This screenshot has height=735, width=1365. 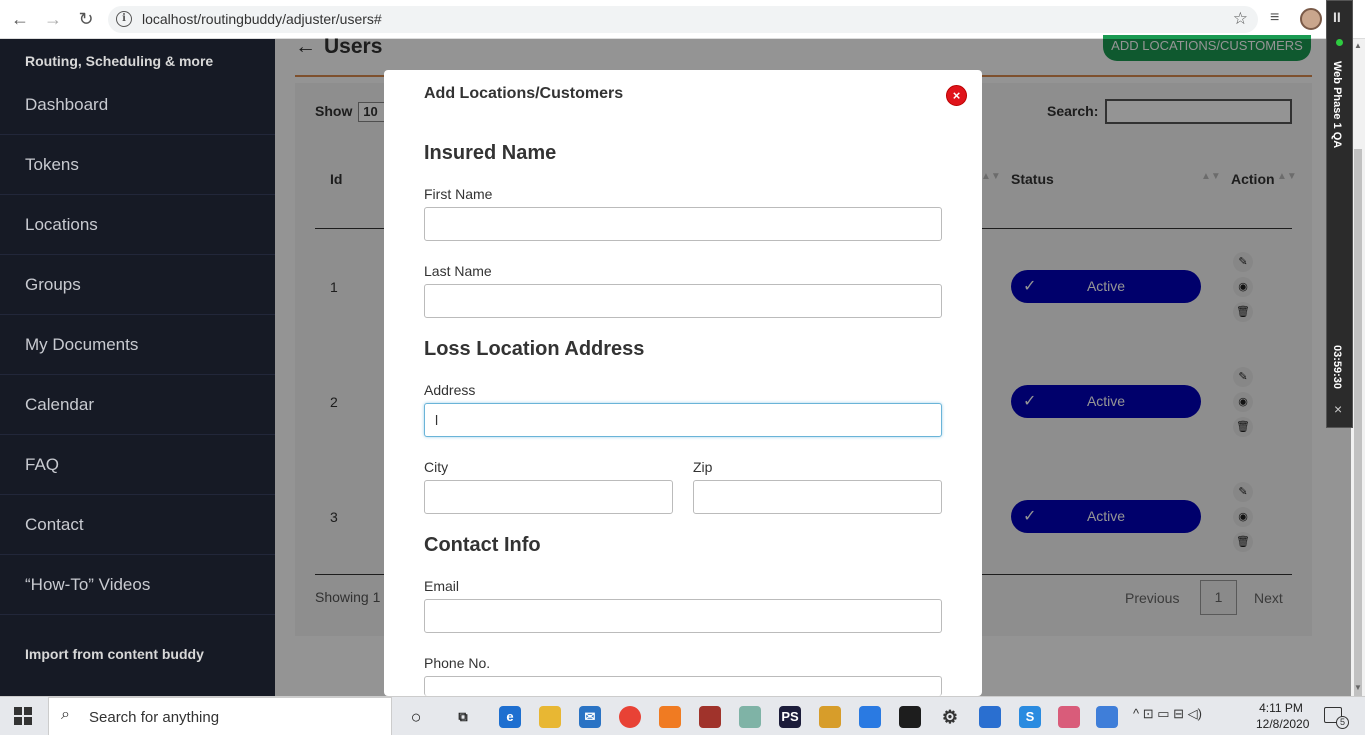 I want to click on recorder-widget: II Web Phase 1 QA 03:59:30 ×, so click(x=1339, y=214).